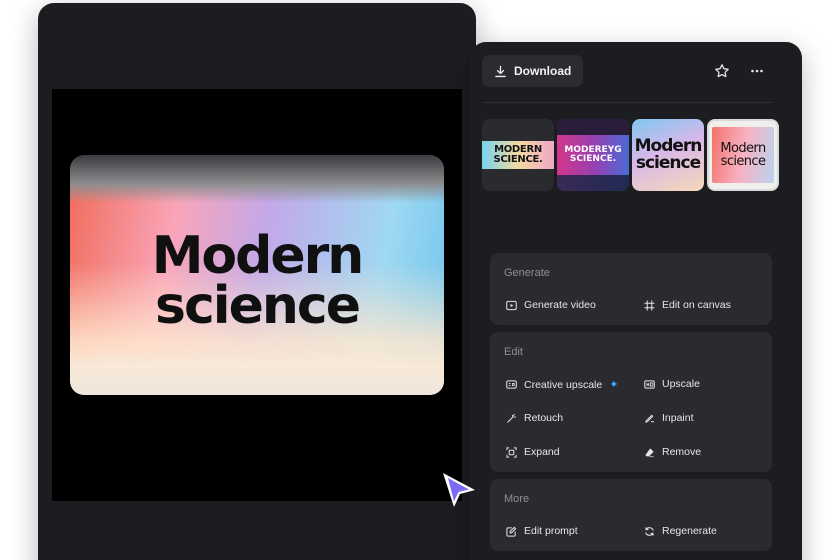 The image size is (840, 560). I want to click on retouch-label: Retouch, so click(544, 418).